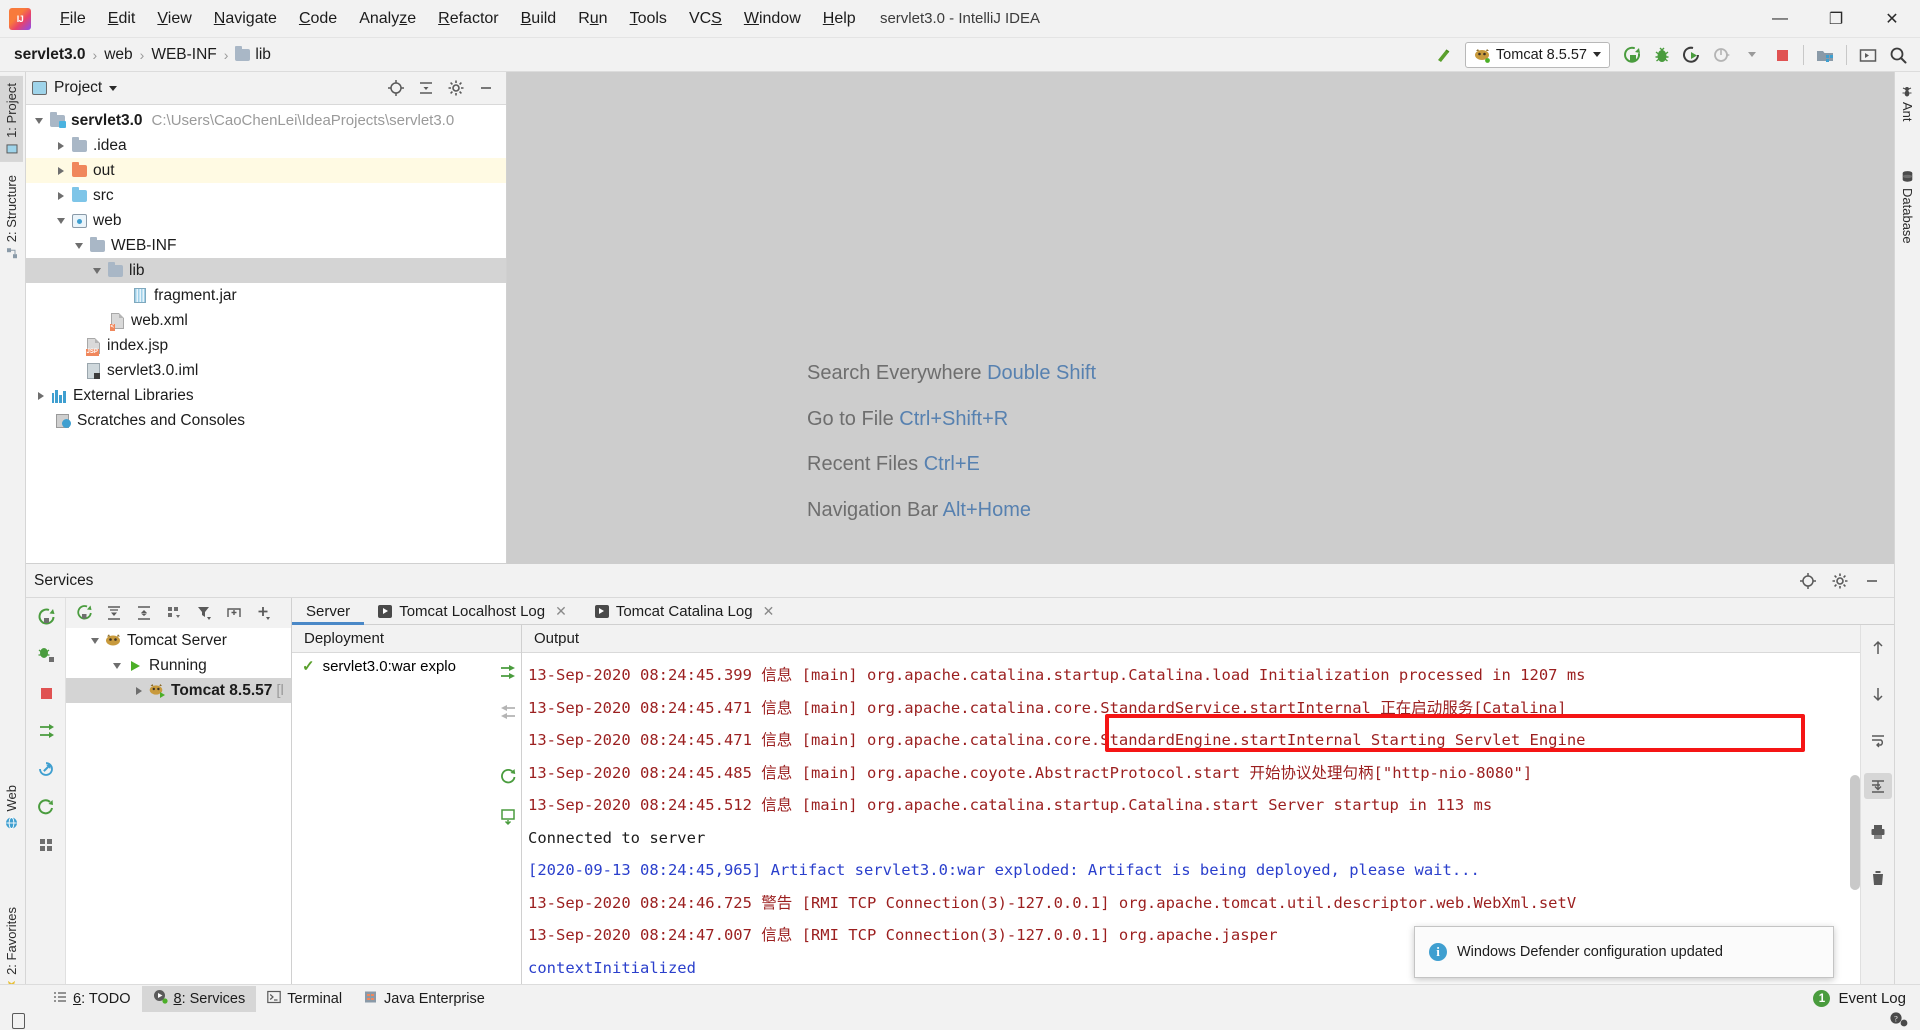  I want to click on menu-file: File, so click(73, 19).